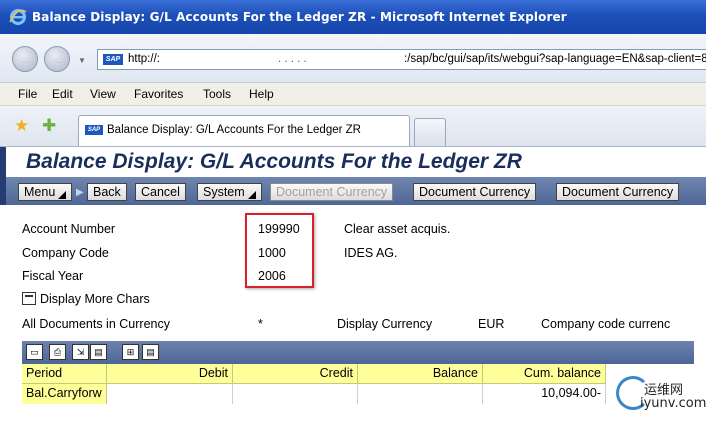 This screenshot has height=422, width=706. What do you see at coordinates (430, 132) in the screenshot?
I see `new-tab-button` at bounding box center [430, 132].